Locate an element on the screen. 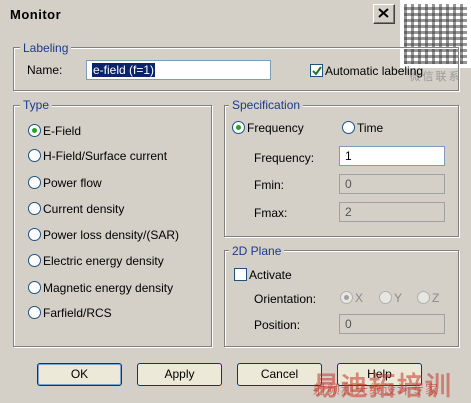 This screenshot has width=471, height=403. type-legend: Type is located at coordinates (36, 105).